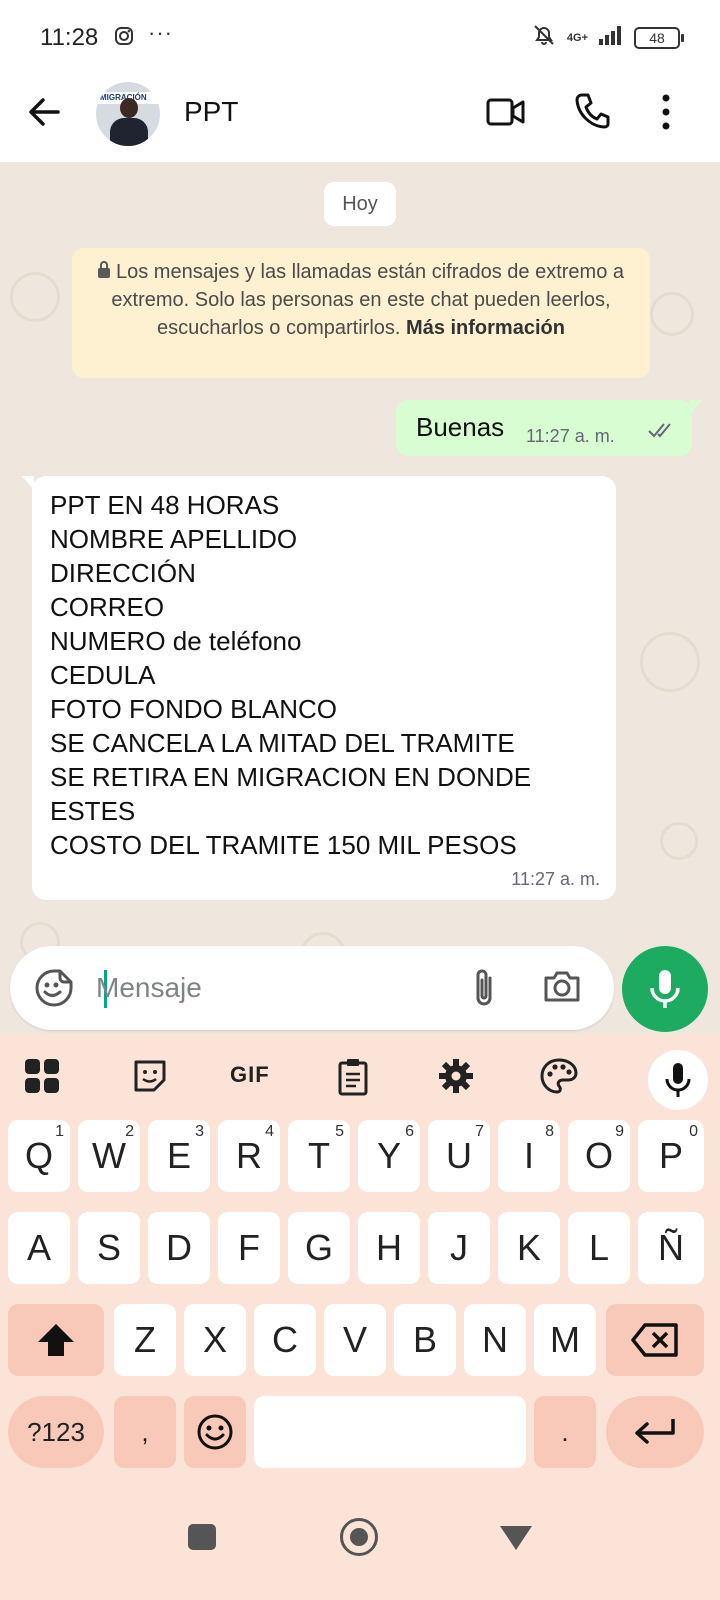  I want to click on status-time: 11:28, so click(69, 37).